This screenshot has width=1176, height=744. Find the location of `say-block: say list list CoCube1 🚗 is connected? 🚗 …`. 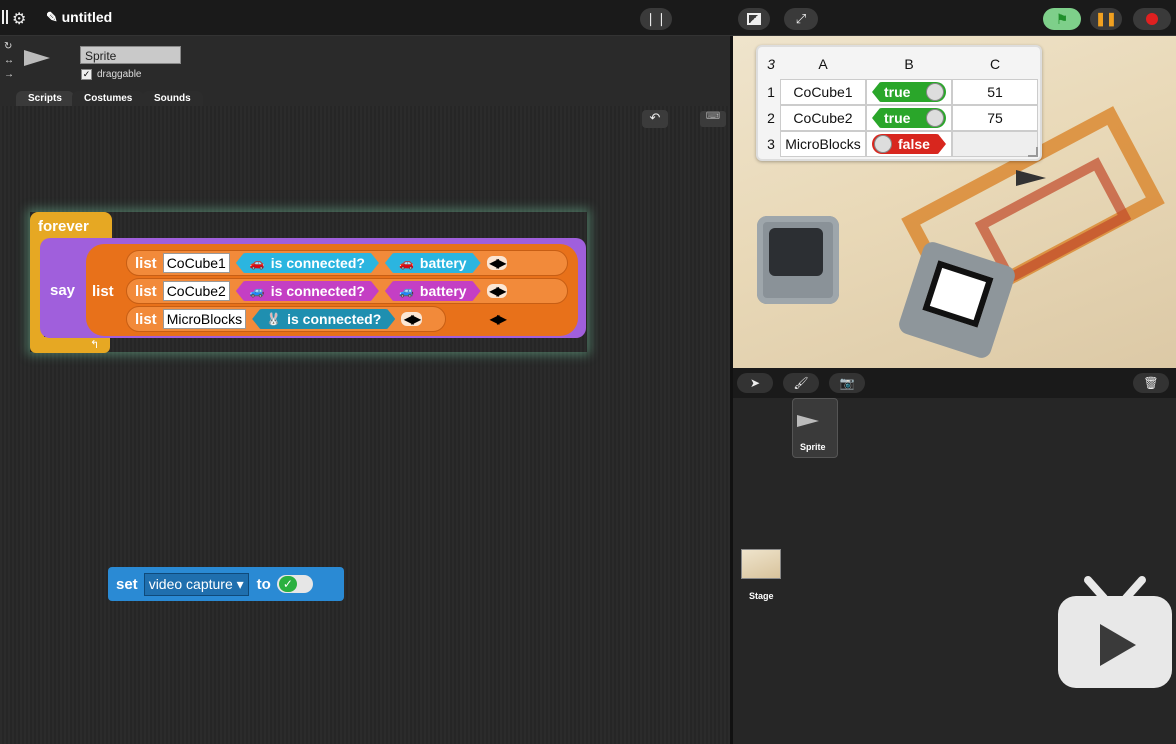

say-block: say list list CoCube1 🚗 is connected? 🚗 … is located at coordinates (313, 288).